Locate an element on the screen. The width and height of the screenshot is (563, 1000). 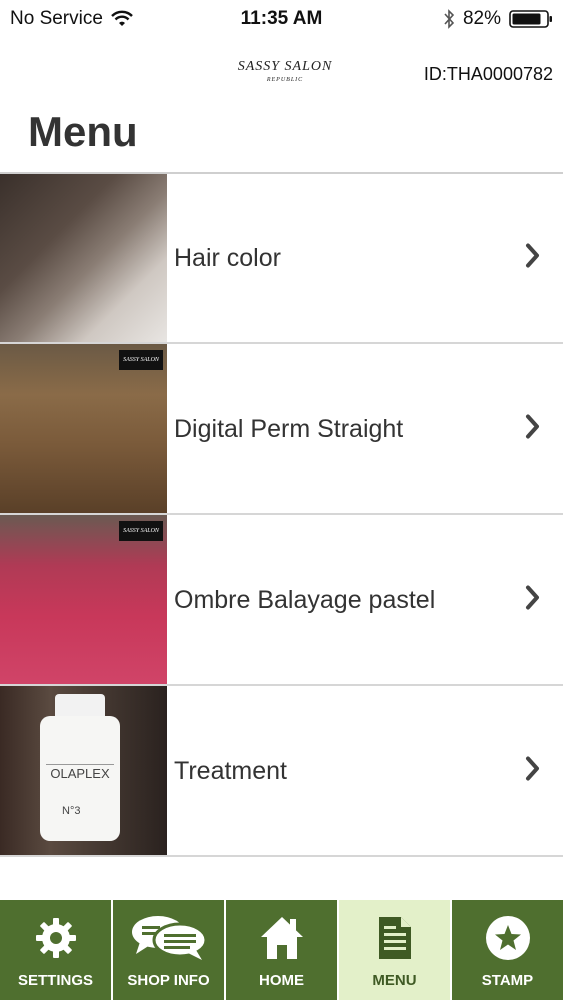
tab-menu: MENU is located at coordinates (395, 950).